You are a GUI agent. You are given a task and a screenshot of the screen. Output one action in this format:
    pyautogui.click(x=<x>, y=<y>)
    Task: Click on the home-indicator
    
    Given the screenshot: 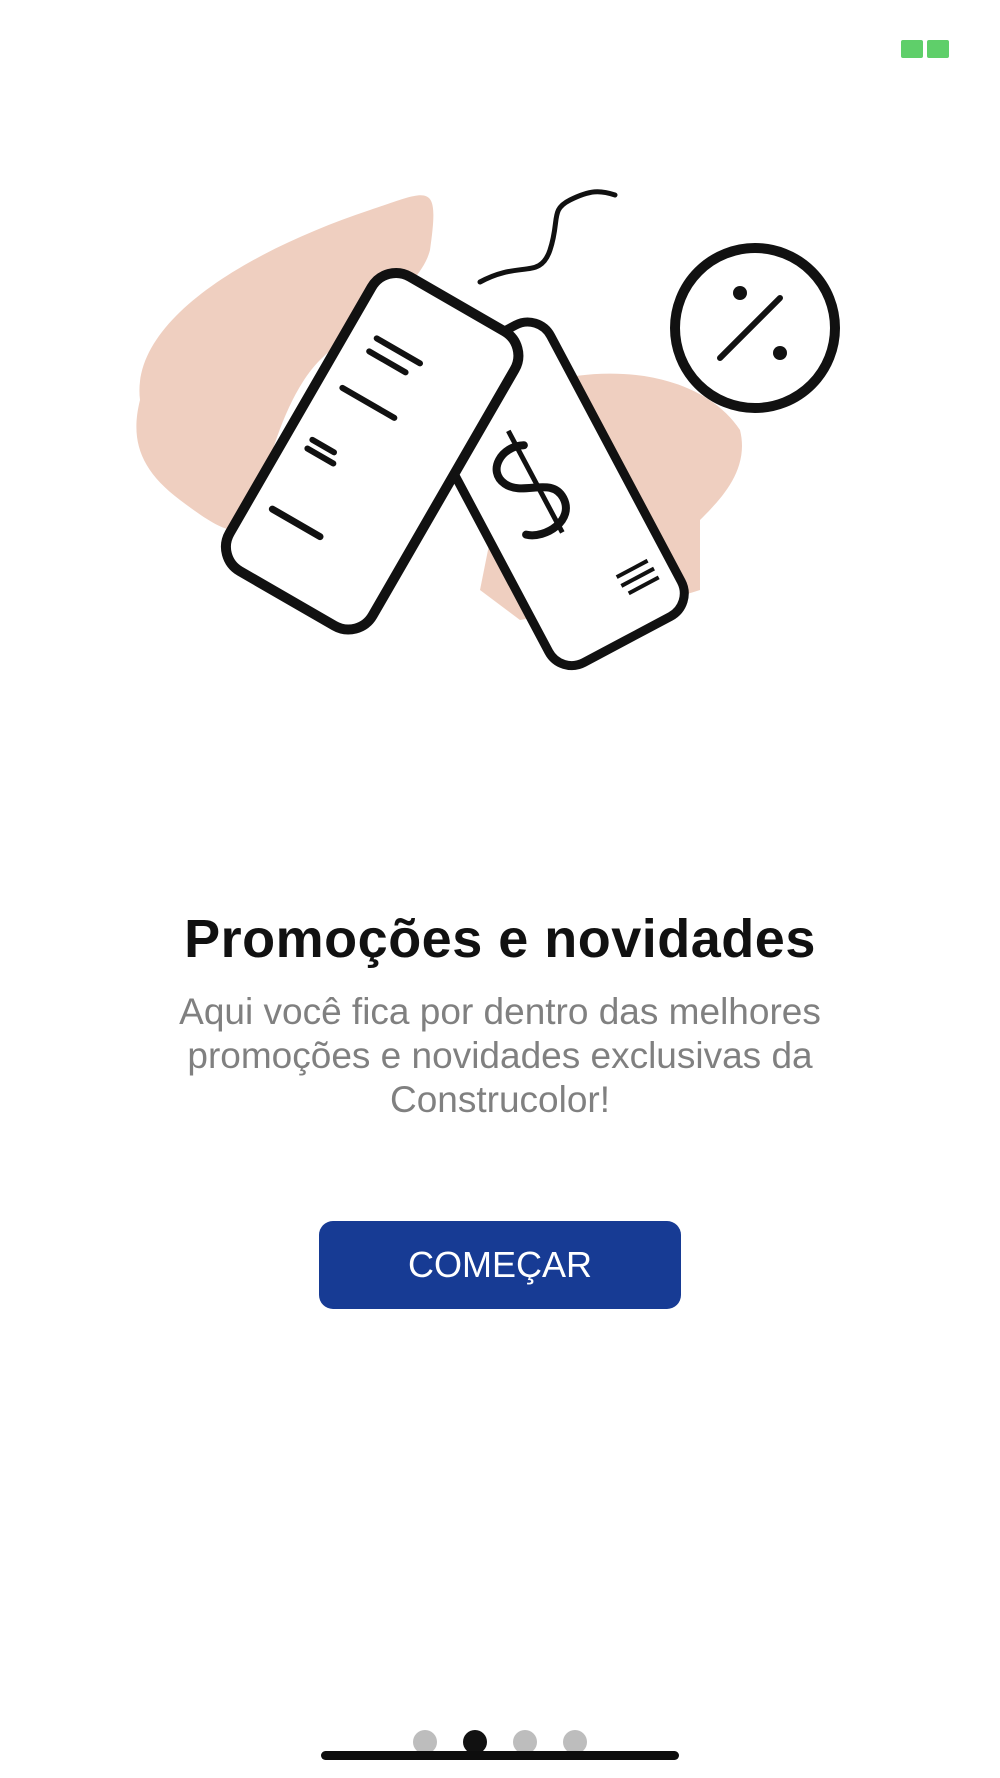 What is the action you would take?
    pyautogui.click(x=500, y=1755)
    